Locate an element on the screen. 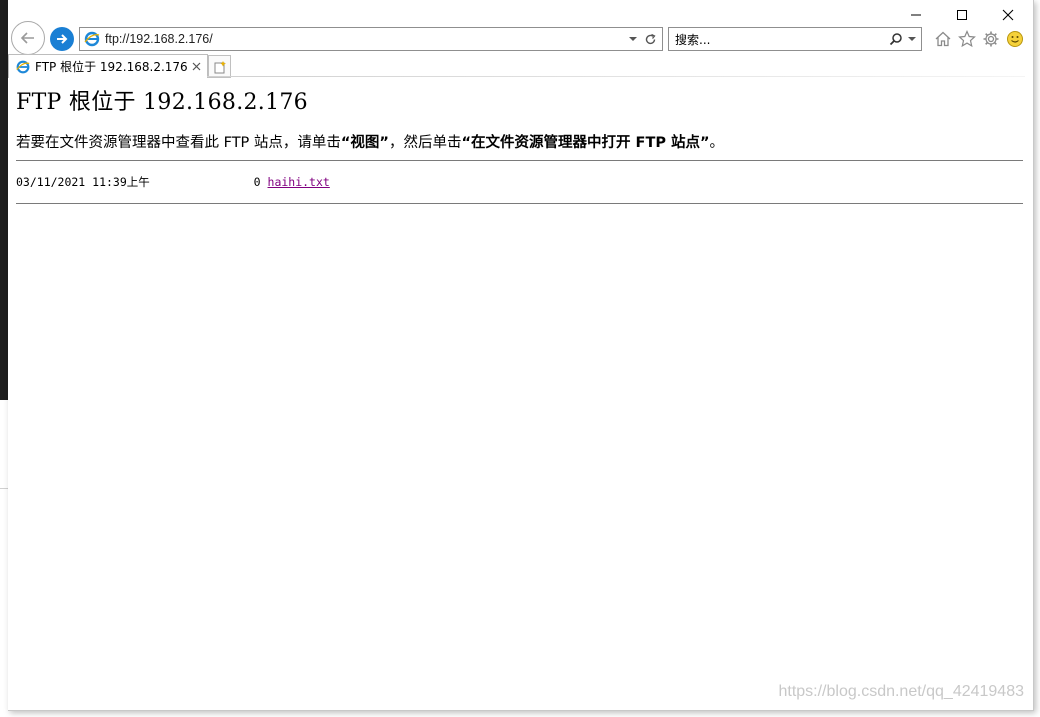 The height and width of the screenshot is (717, 1040). watermark-text: https://blog.csdn.net/qq_42419483 is located at coordinates (901, 691).